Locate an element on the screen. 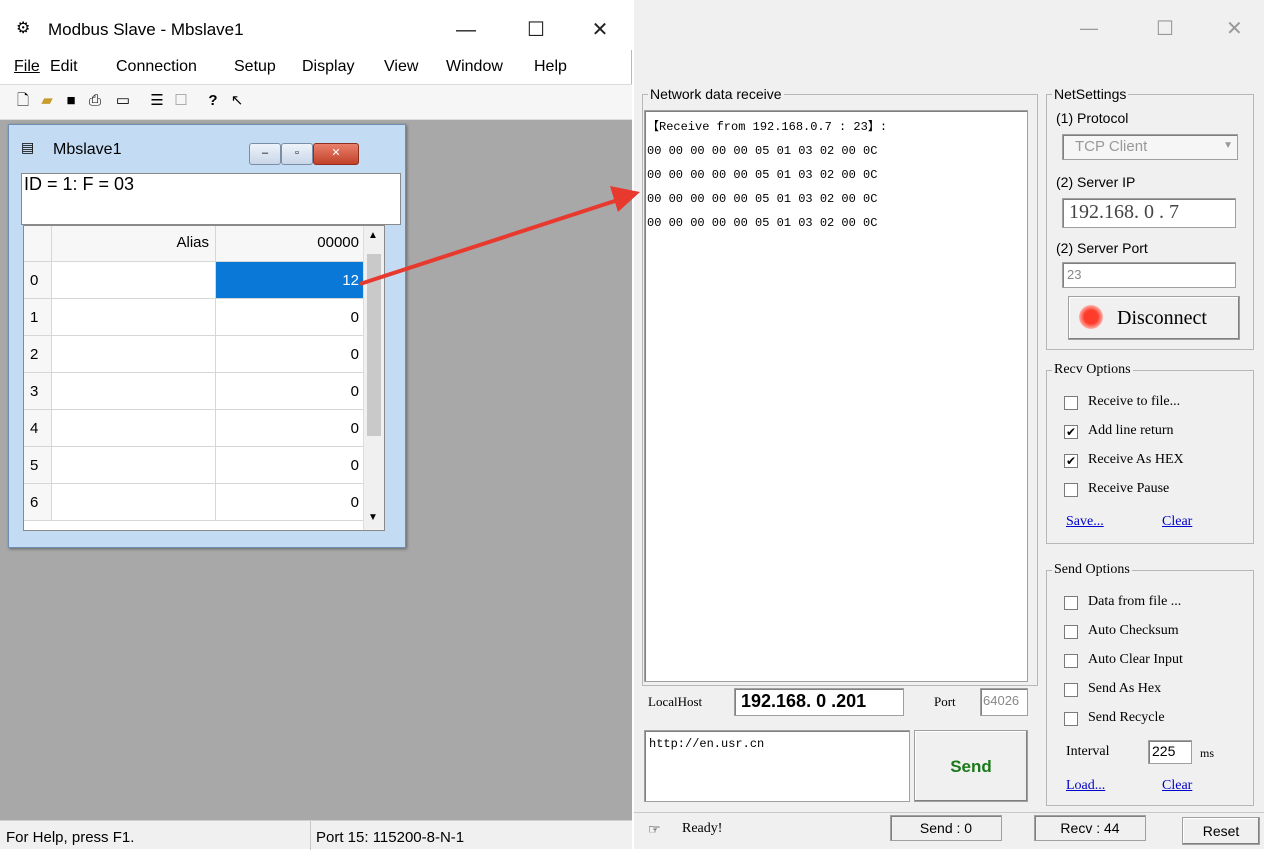  arrow-line is located at coordinates (492, 241).